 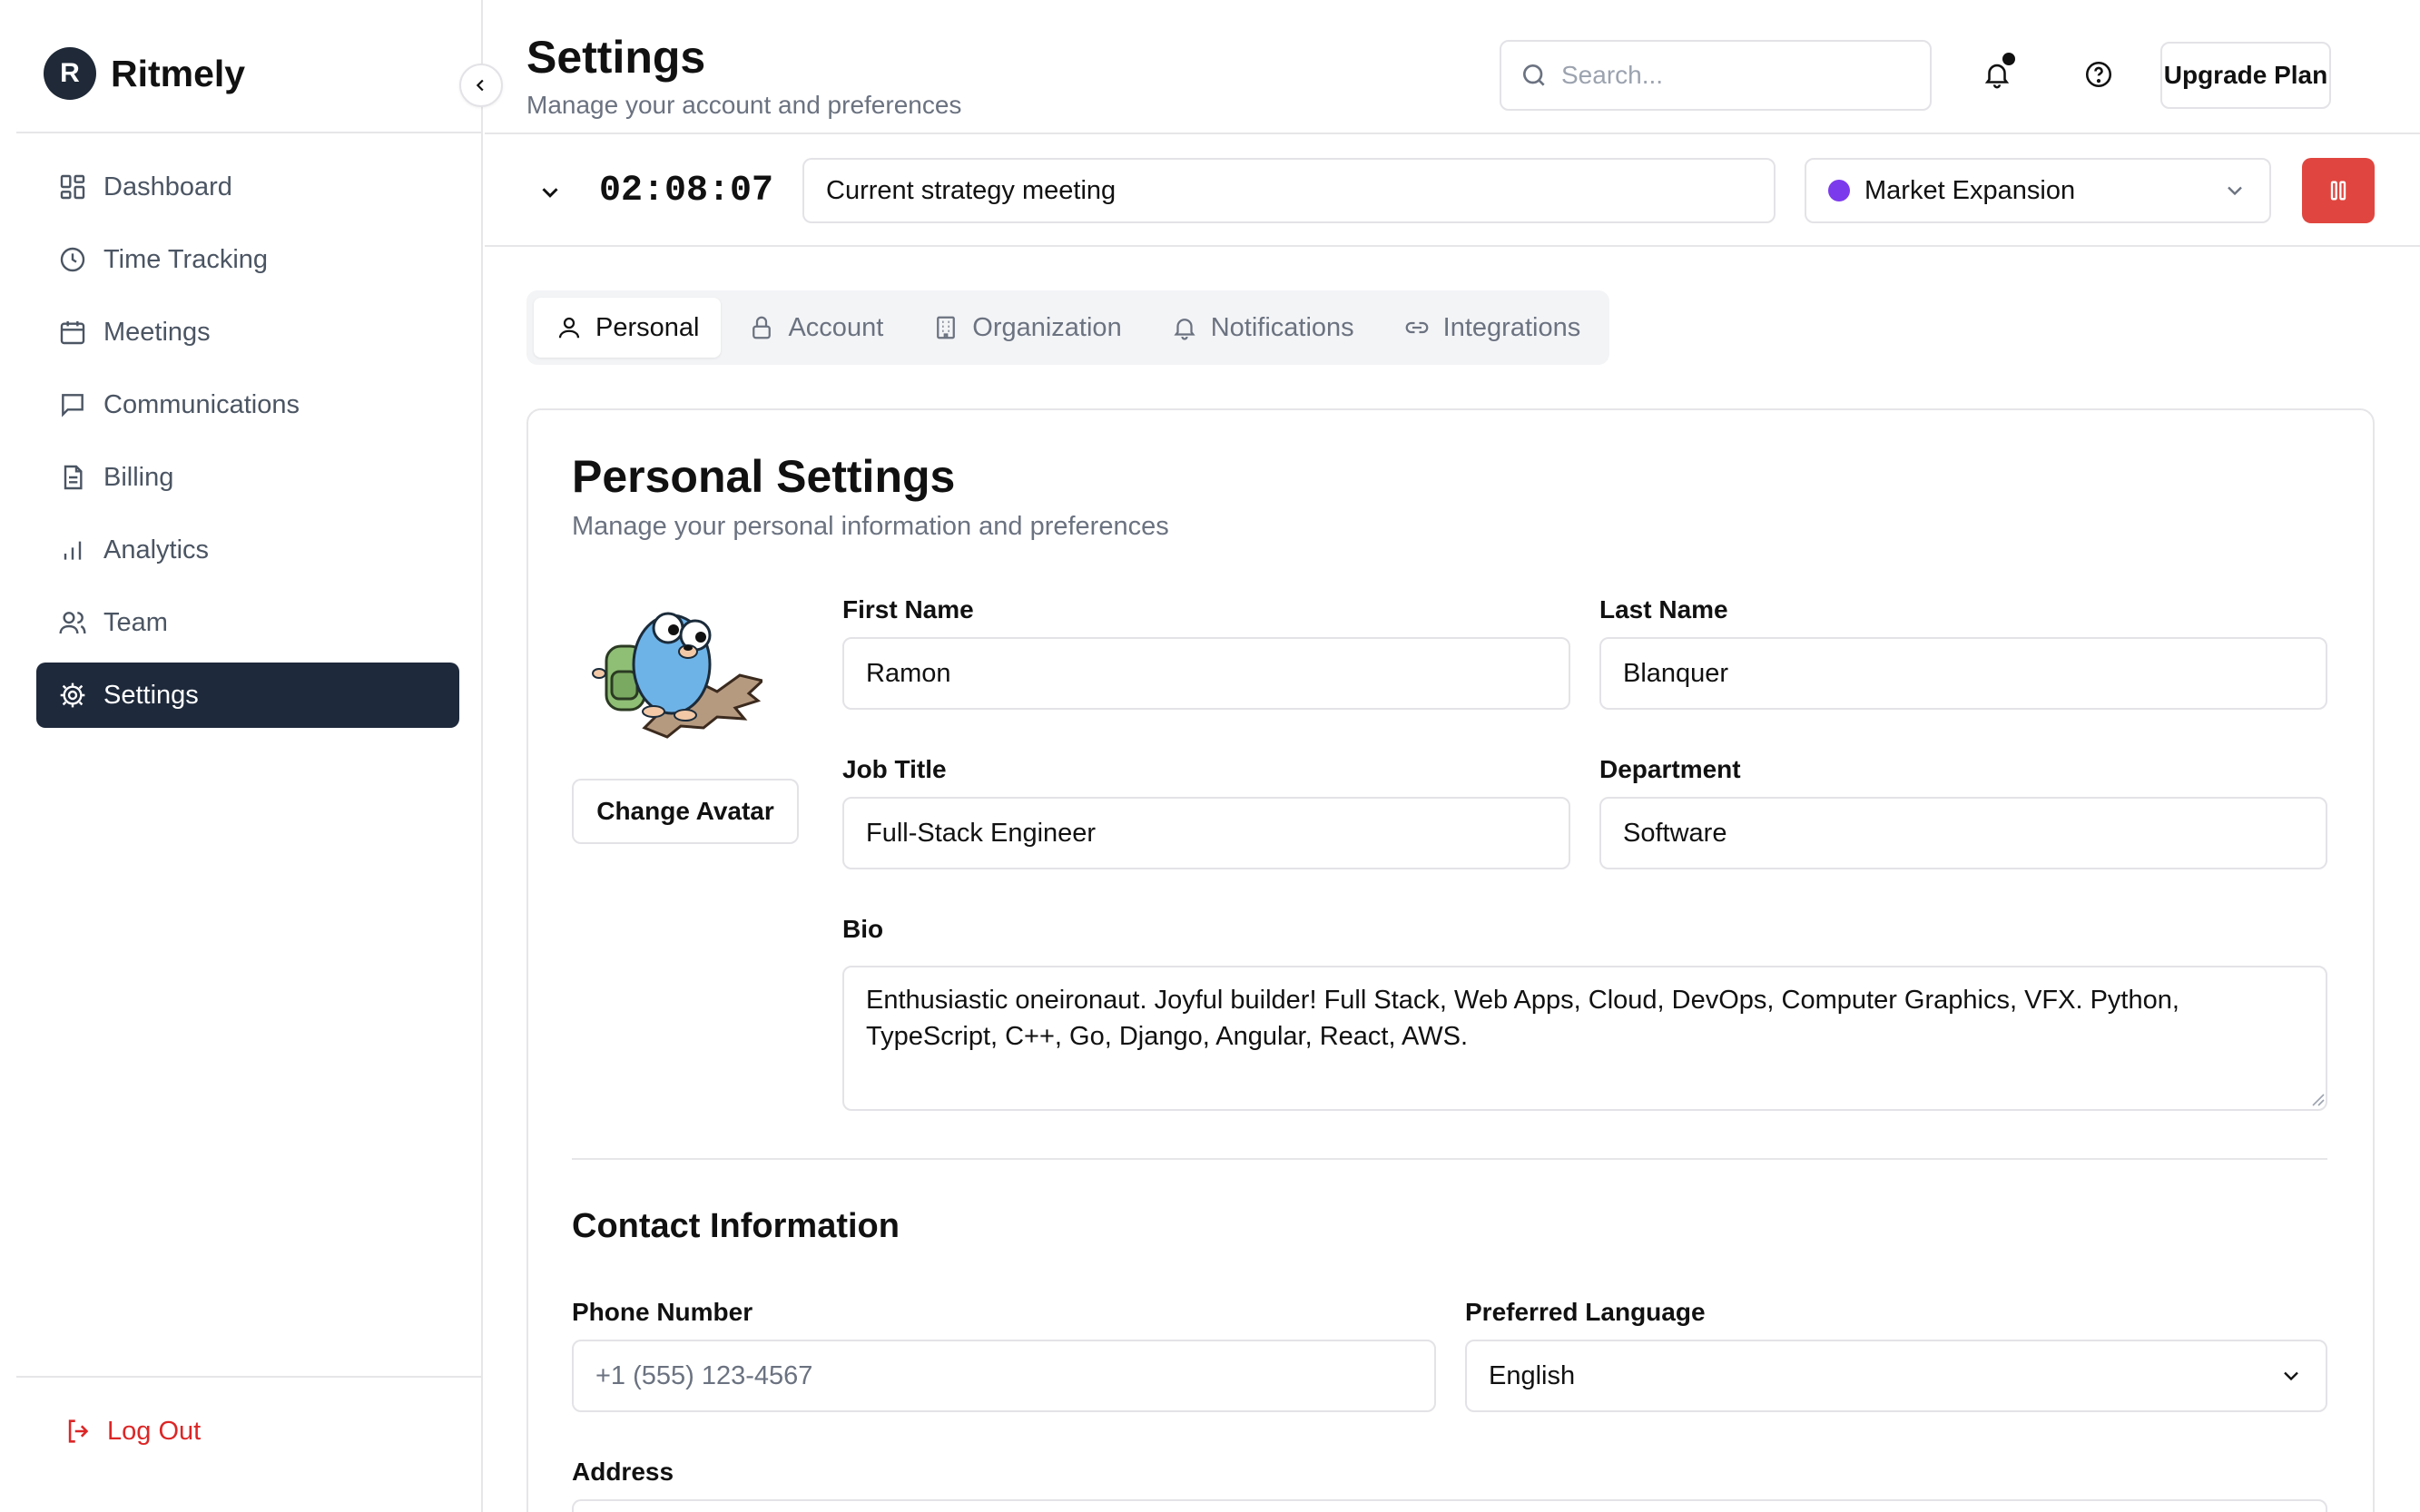 I want to click on project-select-value: Market Expansion, so click(x=1970, y=190).